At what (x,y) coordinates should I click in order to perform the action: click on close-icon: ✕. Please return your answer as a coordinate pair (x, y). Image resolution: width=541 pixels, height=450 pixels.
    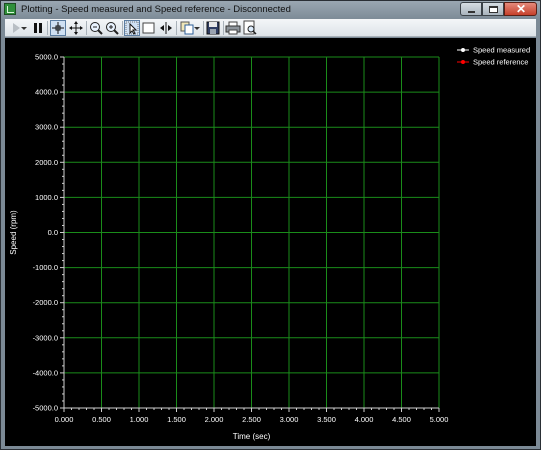
    Looking at the image, I should click on (521, 9).